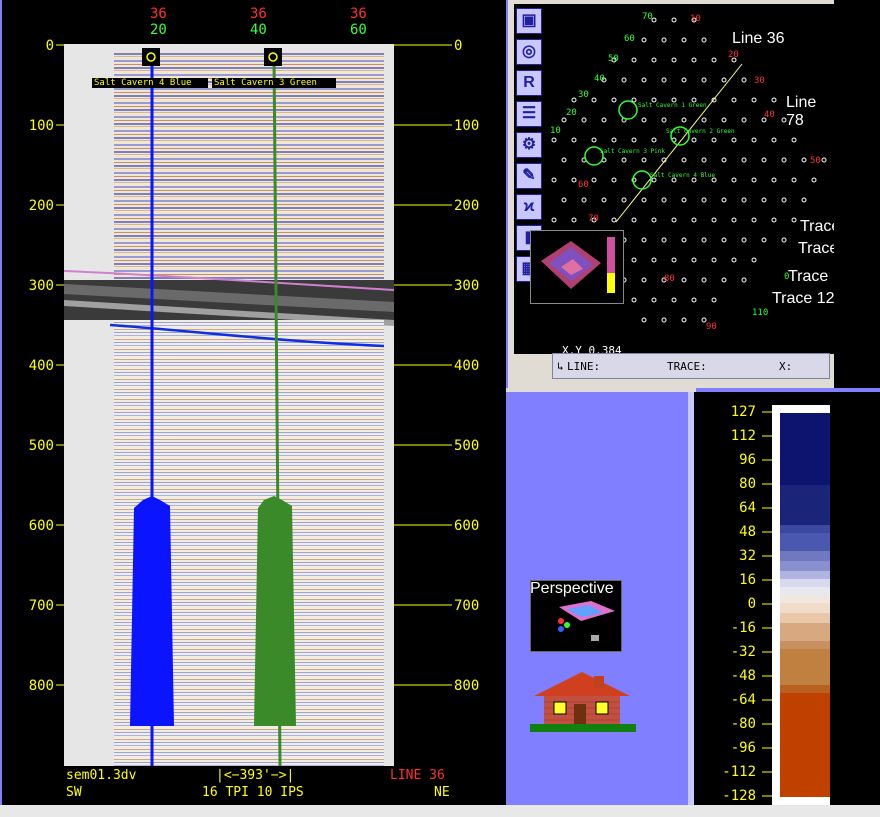 The height and width of the screenshot is (817, 880). I want to click on status-trace-label: TRACE:, so click(687, 366).